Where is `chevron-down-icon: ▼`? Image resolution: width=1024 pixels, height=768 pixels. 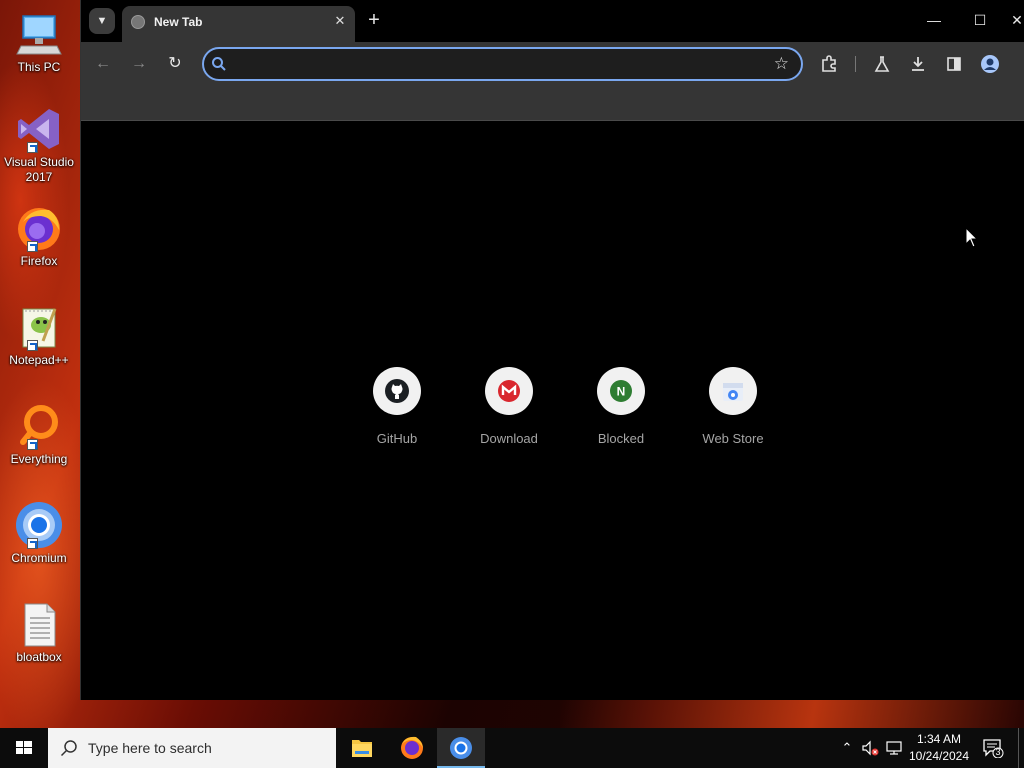
chevron-down-icon: ▼ is located at coordinates (102, 21).